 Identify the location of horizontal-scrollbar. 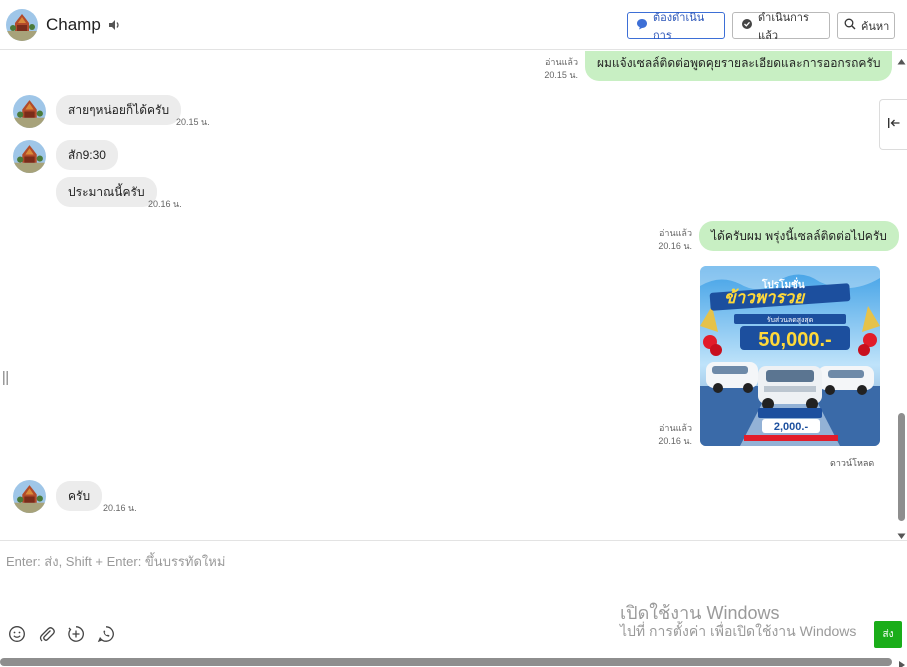
(453, 662).